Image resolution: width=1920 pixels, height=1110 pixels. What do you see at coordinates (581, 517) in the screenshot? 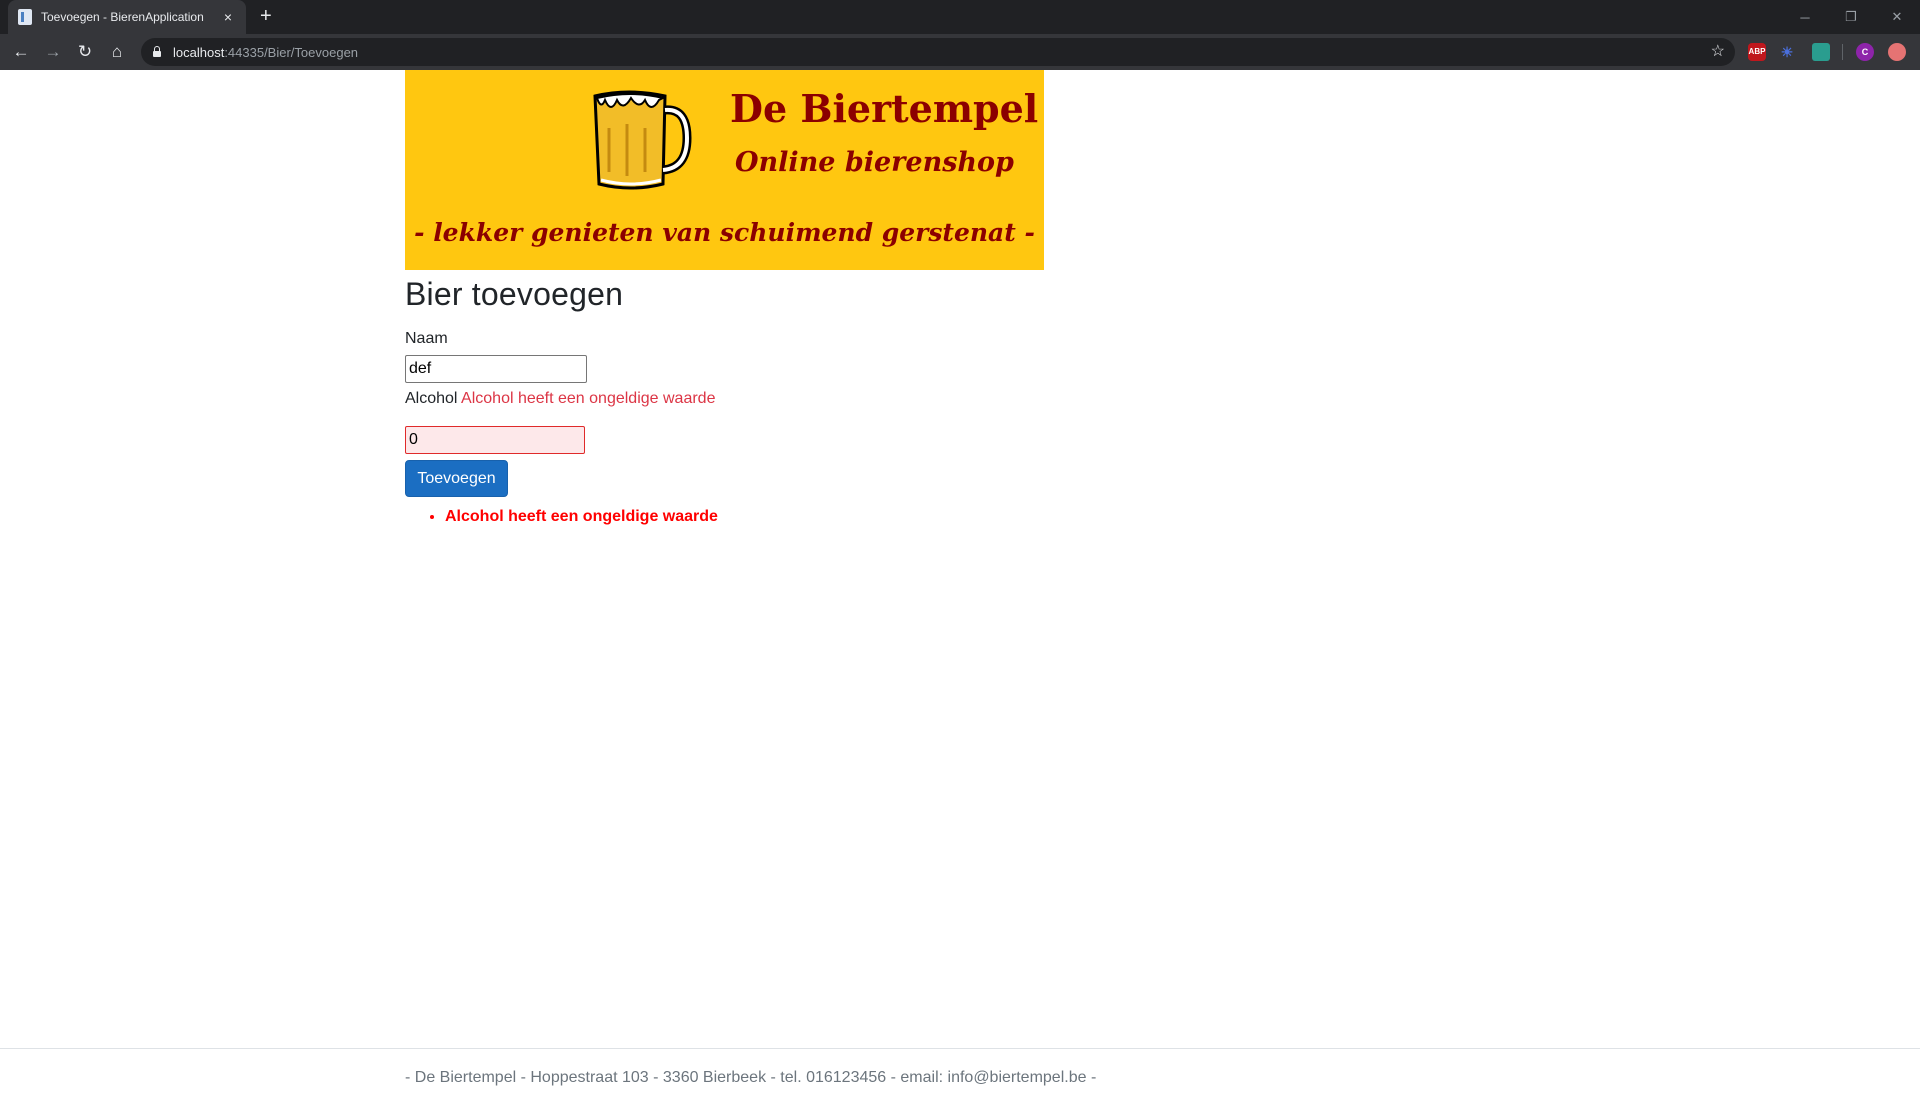
I see `validation-summary-item: Alcohol heeft een ongeldige waarde` at bounding box center [581, 517].